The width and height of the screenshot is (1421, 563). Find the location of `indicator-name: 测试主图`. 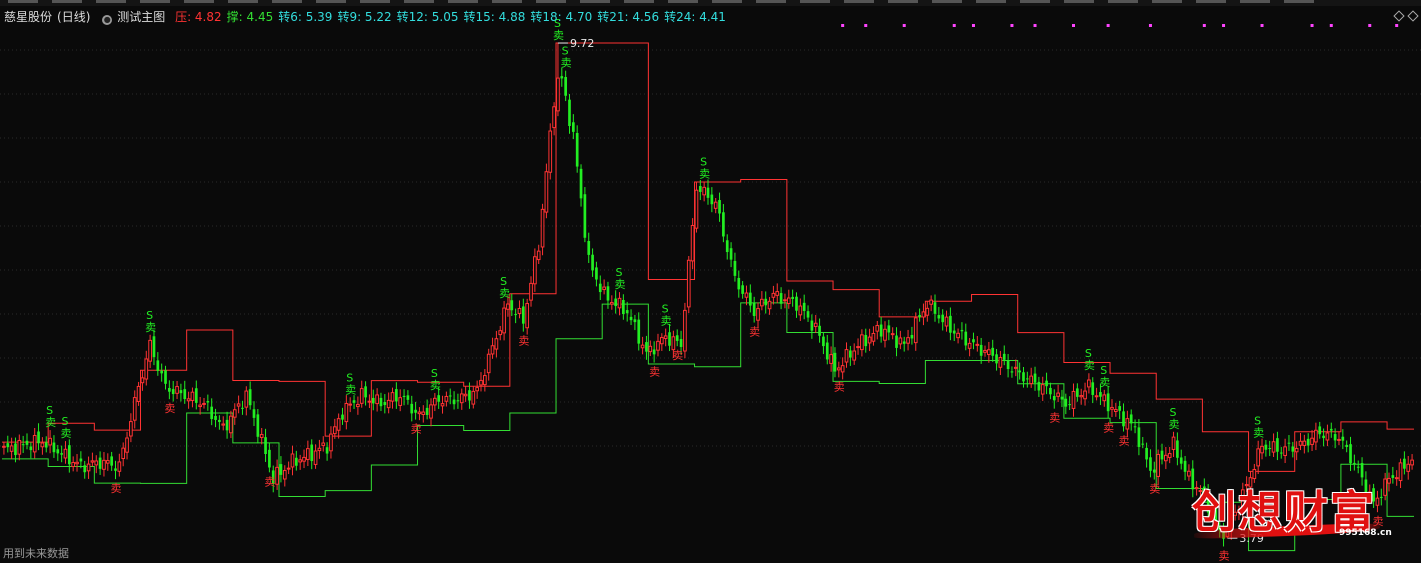

indicator-name: 测试主图 is located at coordinates (141, 17).